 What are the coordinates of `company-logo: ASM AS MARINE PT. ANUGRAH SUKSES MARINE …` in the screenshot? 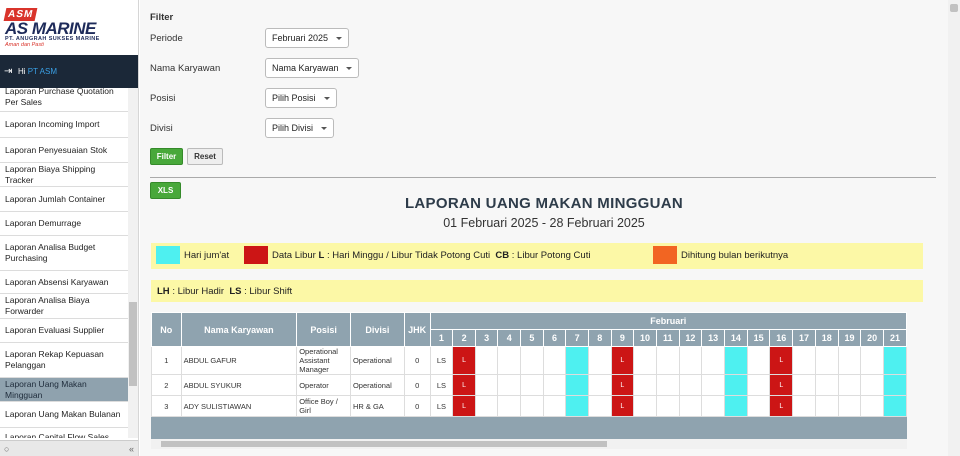 It's located at (69, 27).